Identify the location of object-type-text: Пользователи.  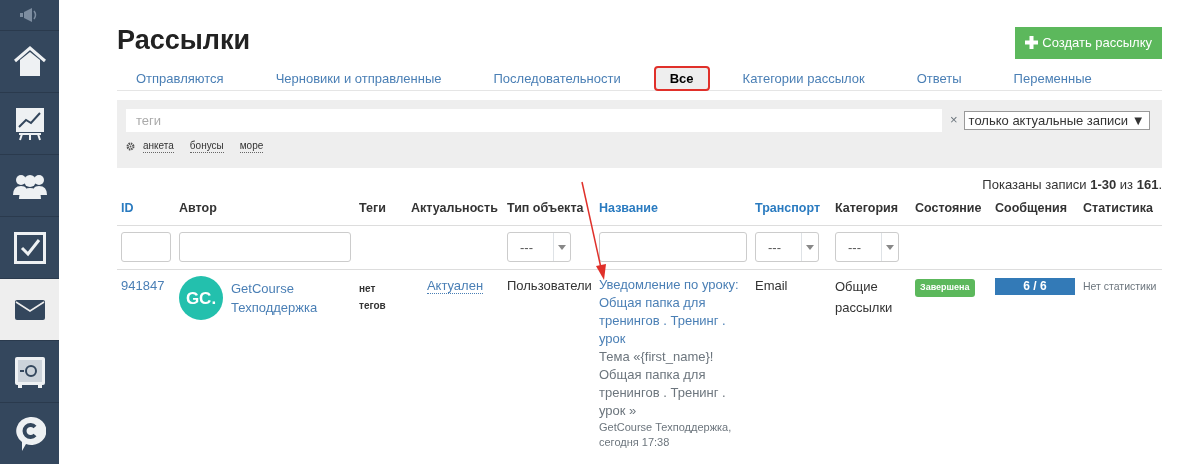
(549, 286).